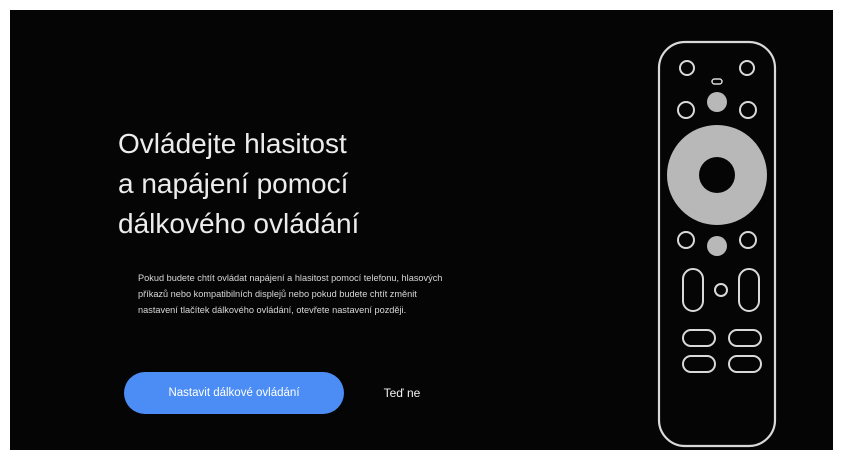 This screenshot has height=456, width=843. Describe the element at coordinates (699, 338) in the screenshot. I see `shortcut-button-1-icon` at that location.